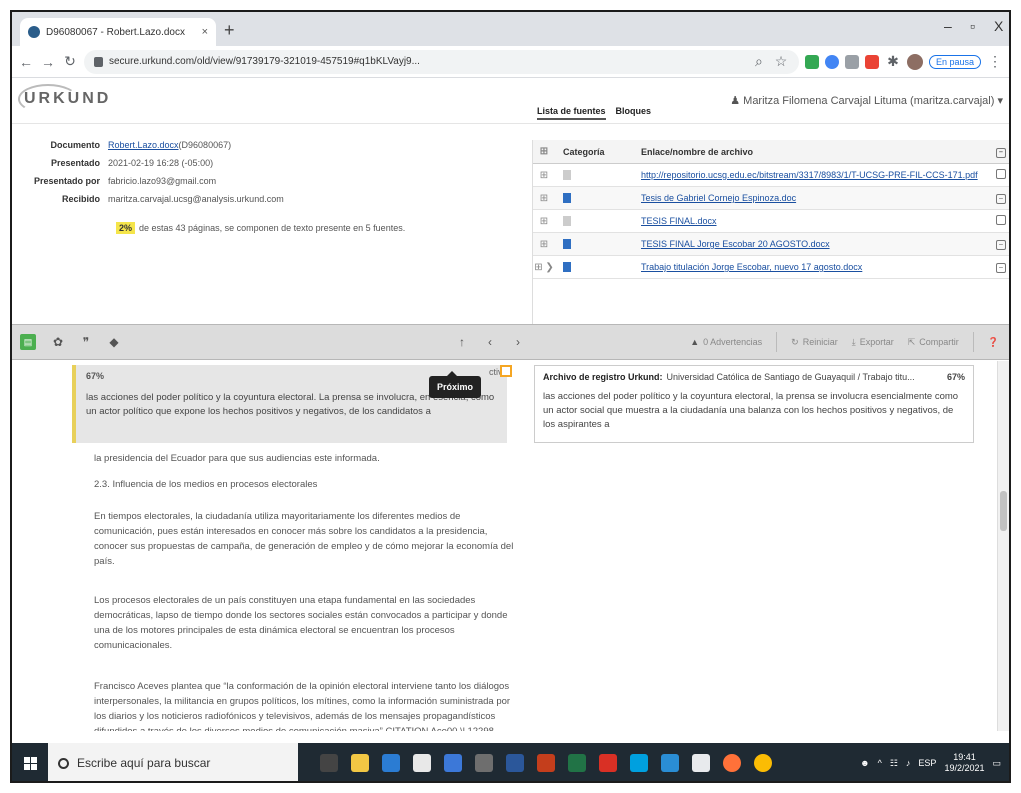 The image size is (1021, 793). Describe the element at coordinates (86, 342) in the screenshot. I see `quote-icon: ❞` at that location.